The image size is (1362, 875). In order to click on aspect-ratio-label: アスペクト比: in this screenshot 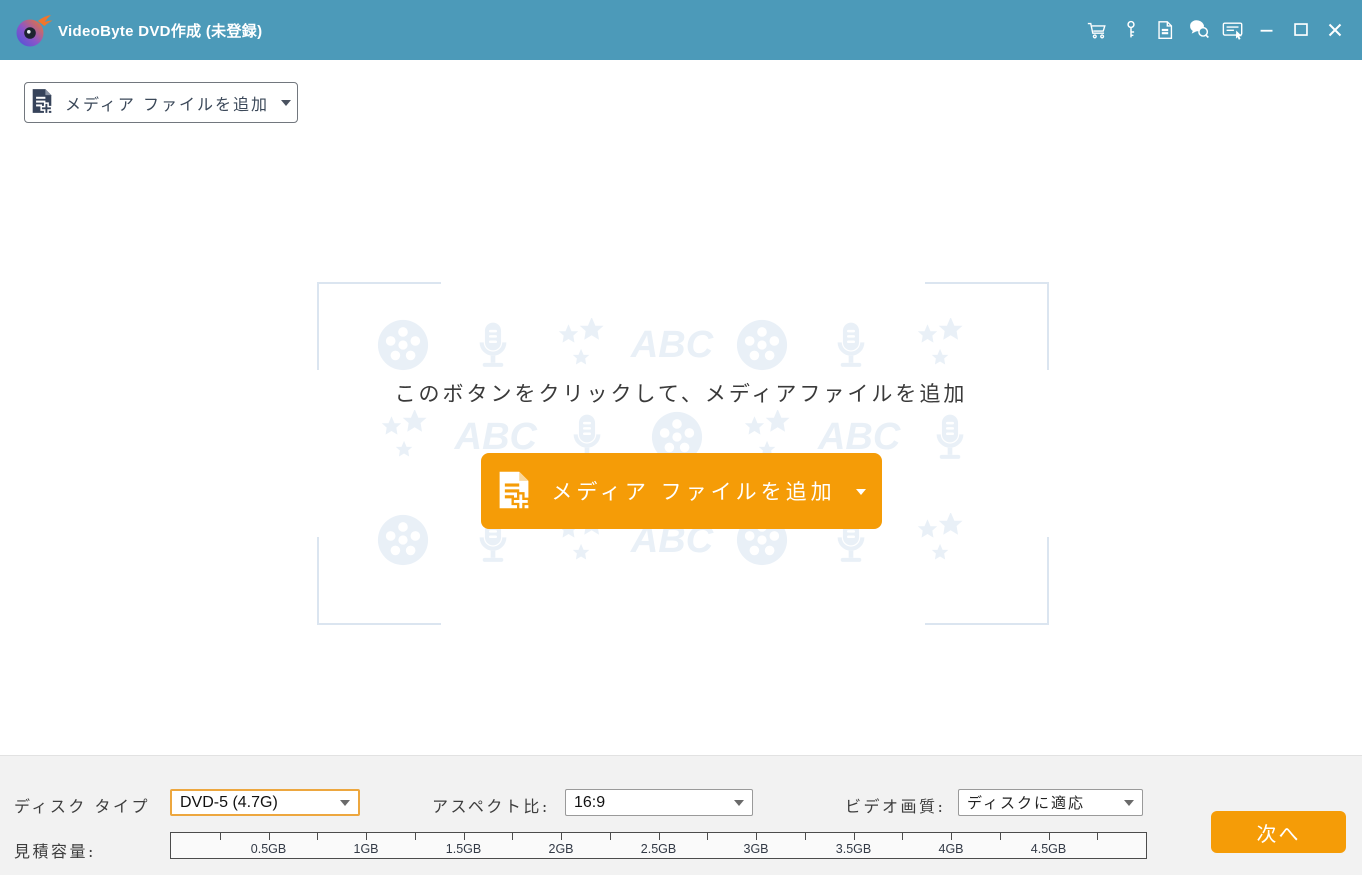, I will do `click(491, 806)`.